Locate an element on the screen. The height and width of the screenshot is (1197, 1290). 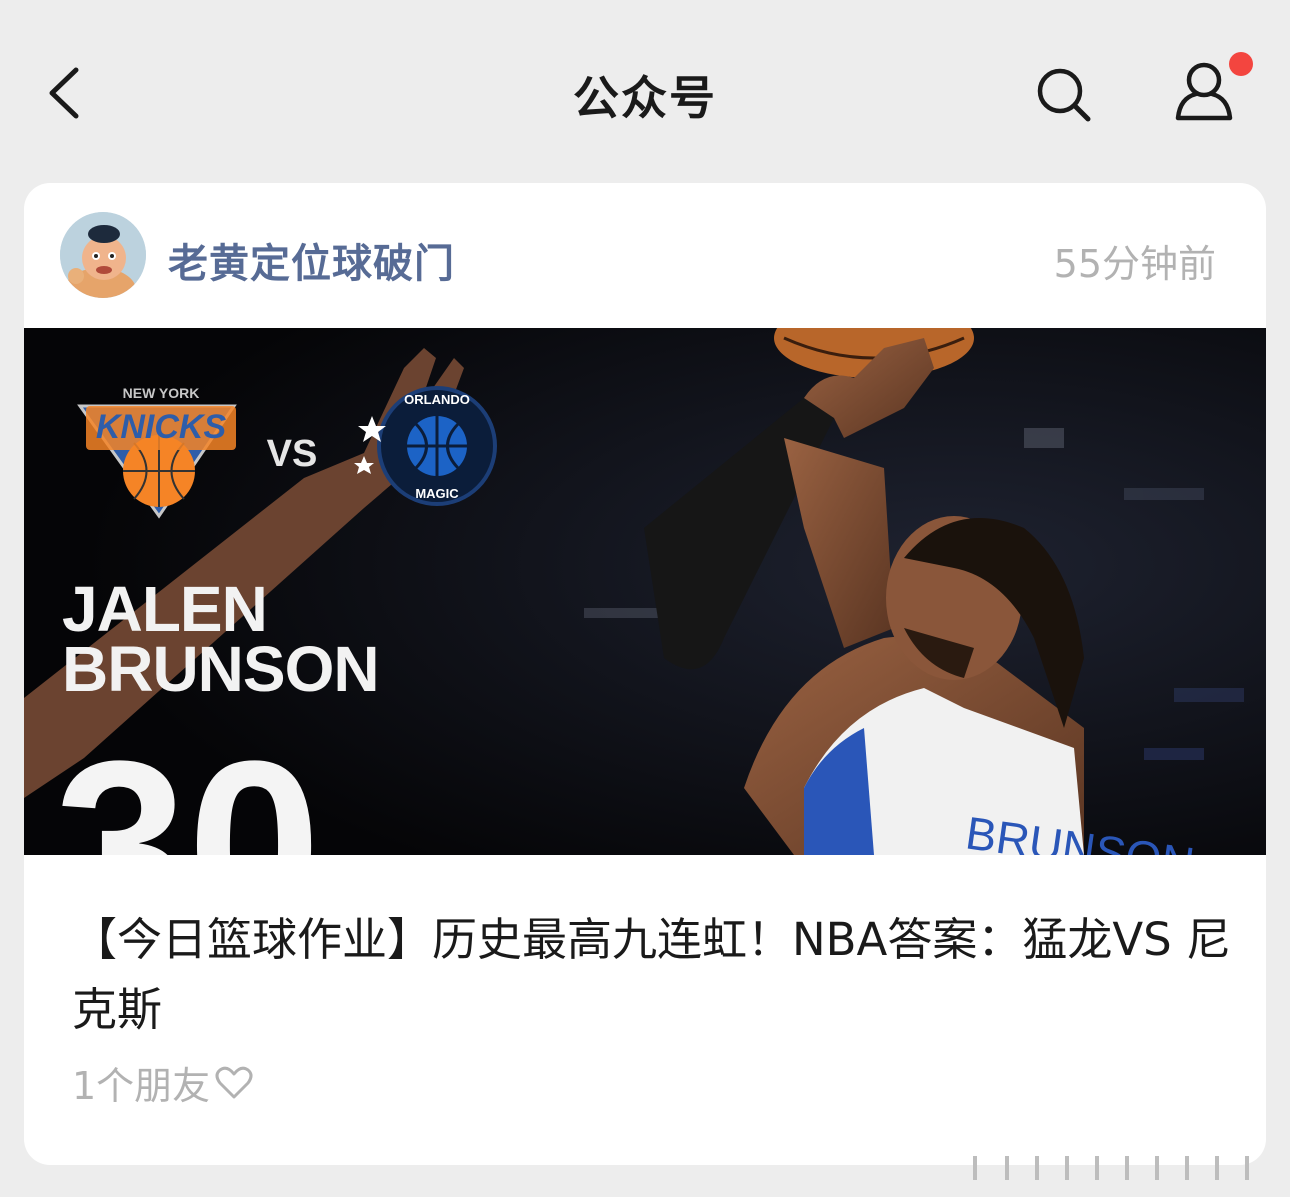
friends-row: 1个朋友 is located at coordinates (163, 1082).